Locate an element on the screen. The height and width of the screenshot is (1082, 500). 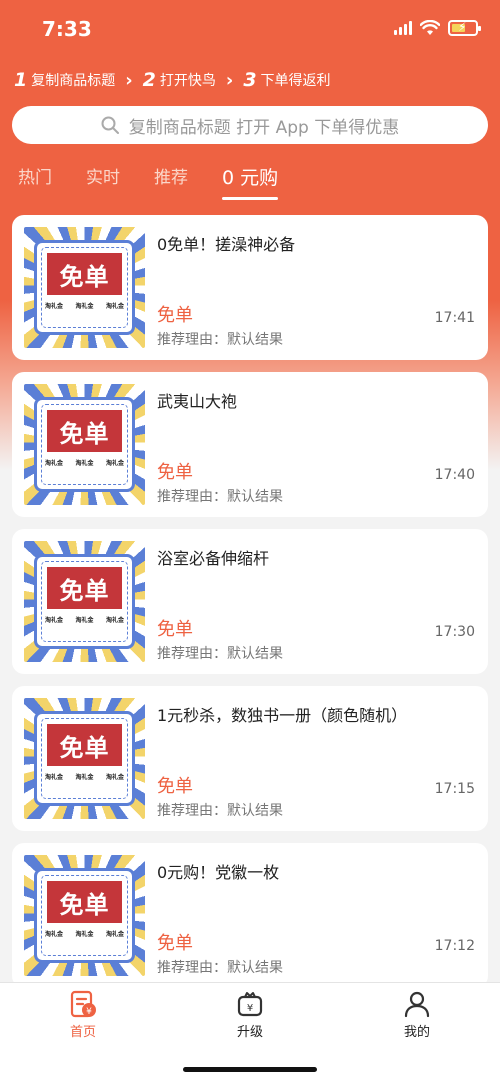
tab-realtime: 实时 is located at coordinates (103, 183).